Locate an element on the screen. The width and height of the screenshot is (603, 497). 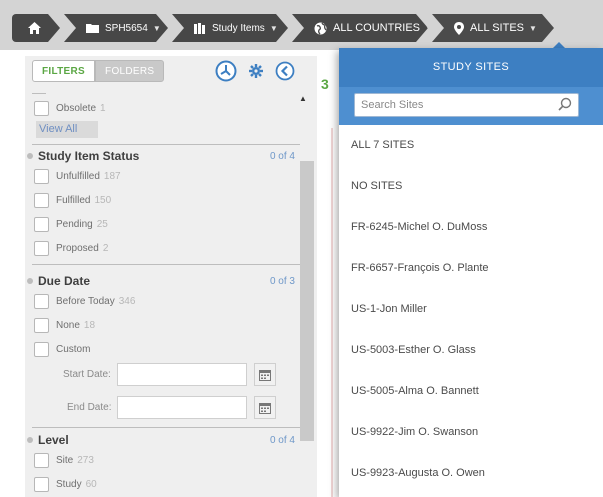
home-icon is located at coordinates (34, 28).